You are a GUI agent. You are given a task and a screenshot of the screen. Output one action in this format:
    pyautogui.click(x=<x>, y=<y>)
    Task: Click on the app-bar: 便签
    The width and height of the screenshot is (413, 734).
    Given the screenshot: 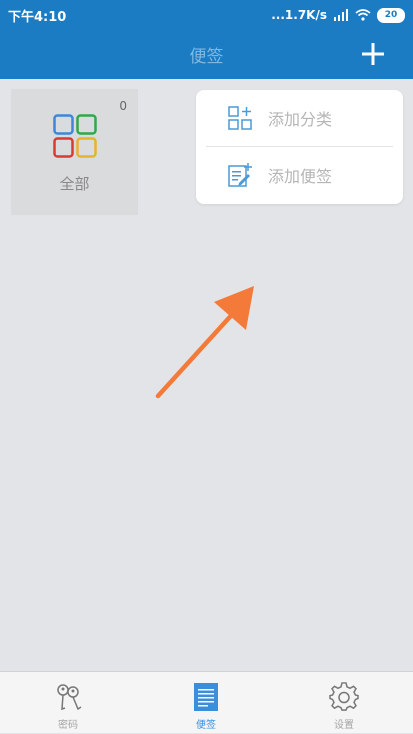 What is the action you would take?
    pyautogui.click(x=206, y=54)
    